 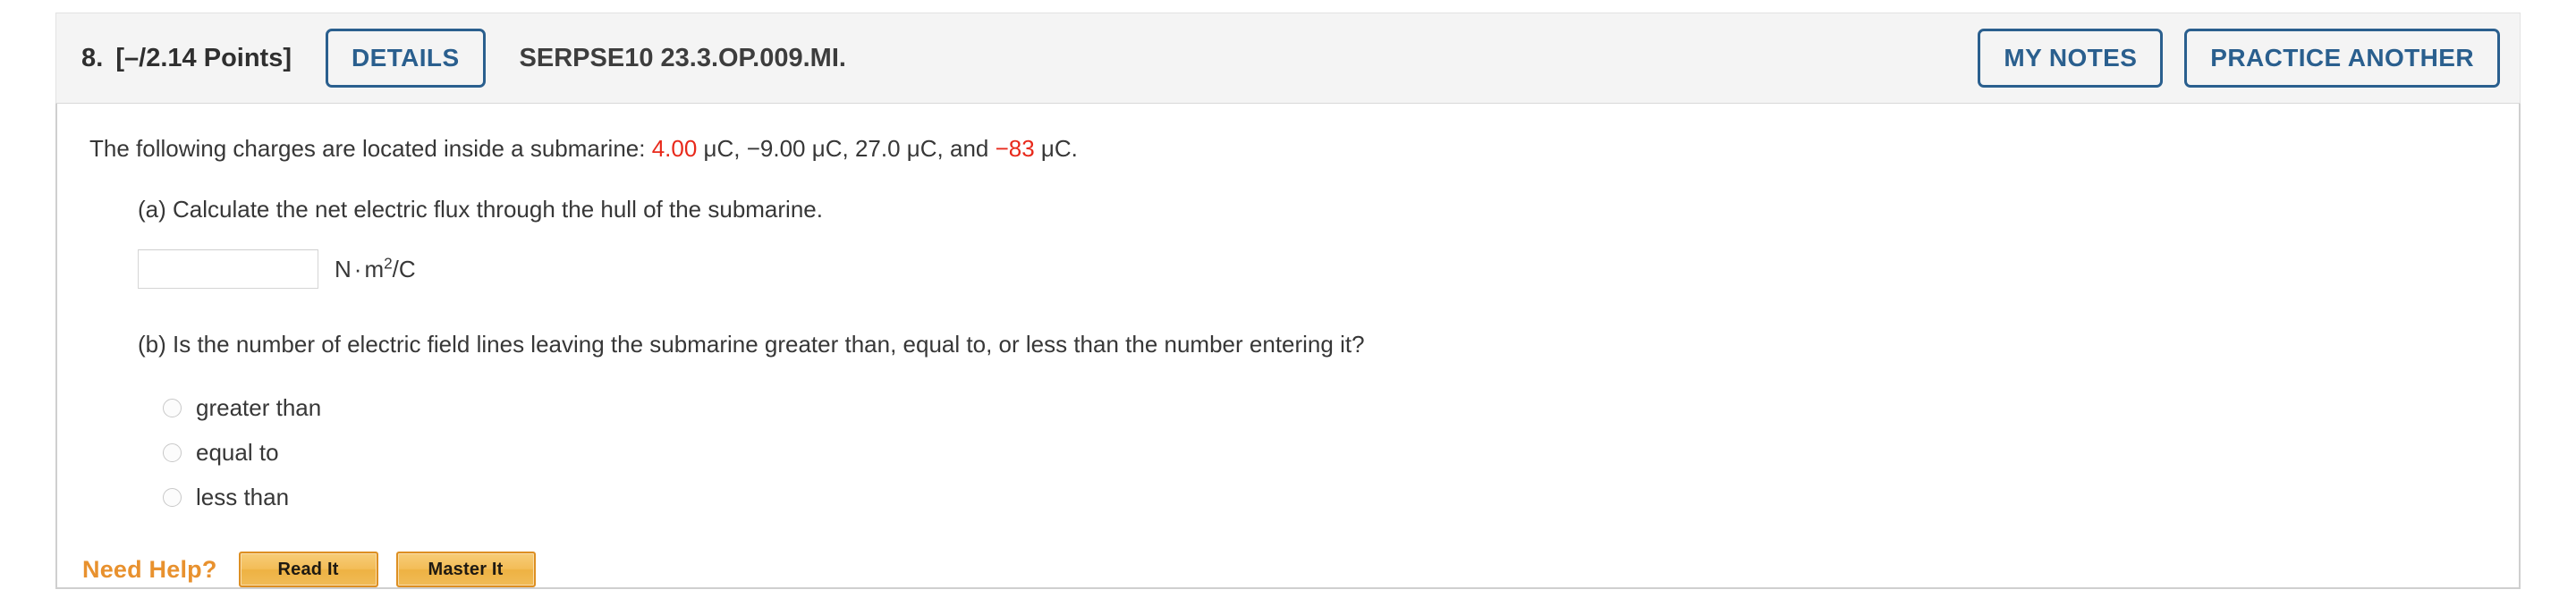 I want to click on choice-equal-to: equal to, so click(x=1341, y=452).